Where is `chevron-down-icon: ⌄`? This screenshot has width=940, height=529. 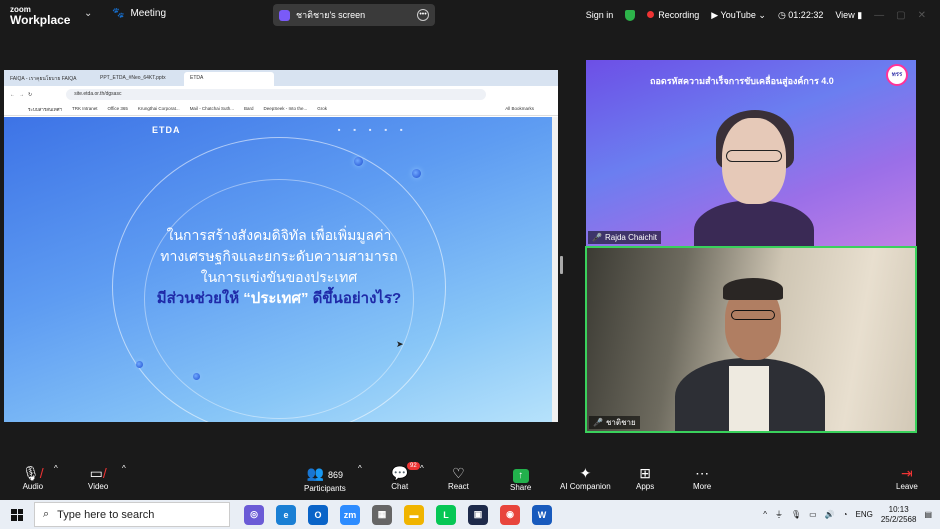 chevron-down-icon: ⌄ is located at coordinates (88, 13).